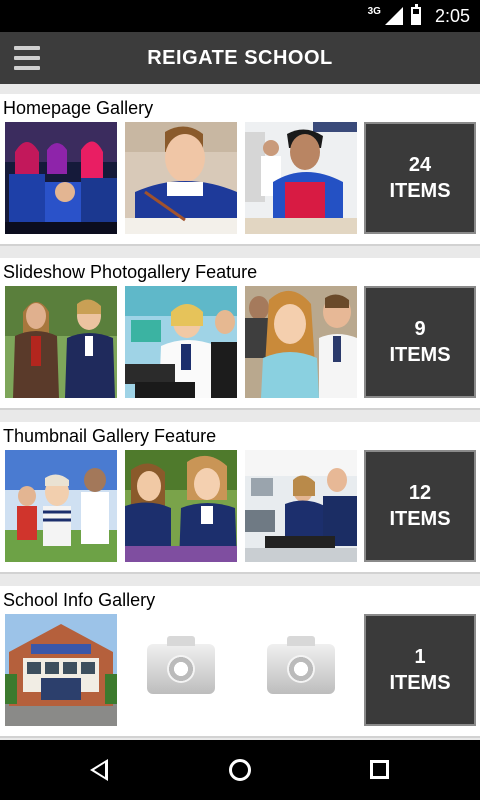  What do you see at coordinates (420, 670) in the screenshot?
I see `item-count-box: 1 ITEMS` at bounding box center [420, 670].